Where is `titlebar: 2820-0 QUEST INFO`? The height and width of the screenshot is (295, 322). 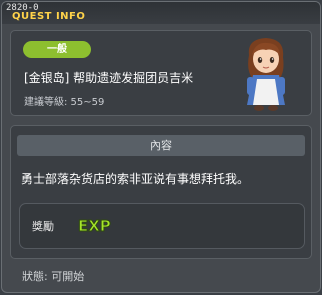
titlebar: 2820-0 QUEST INFO is located at coordinates (161, 13).